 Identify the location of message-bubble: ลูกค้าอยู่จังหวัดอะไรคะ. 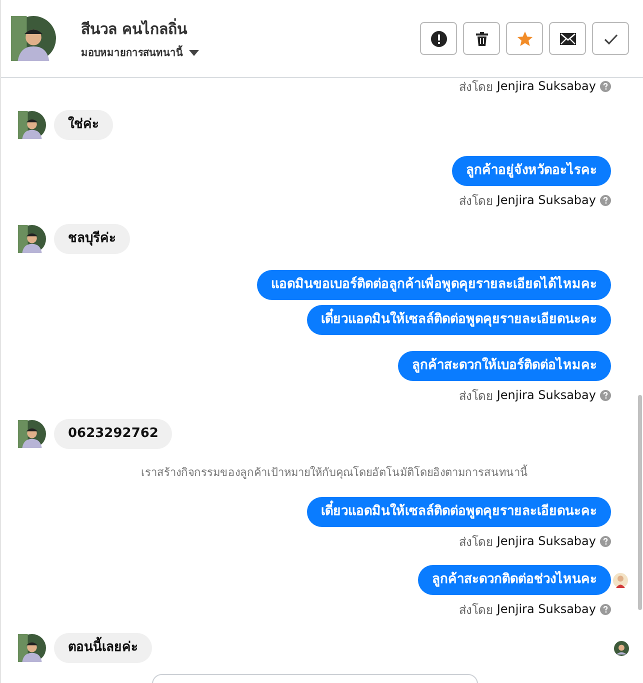
(531, 171).